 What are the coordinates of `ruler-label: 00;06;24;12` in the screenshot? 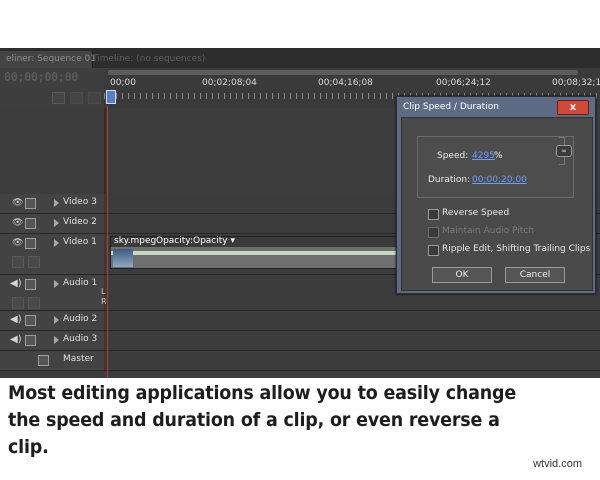 It's located at (463, 83).